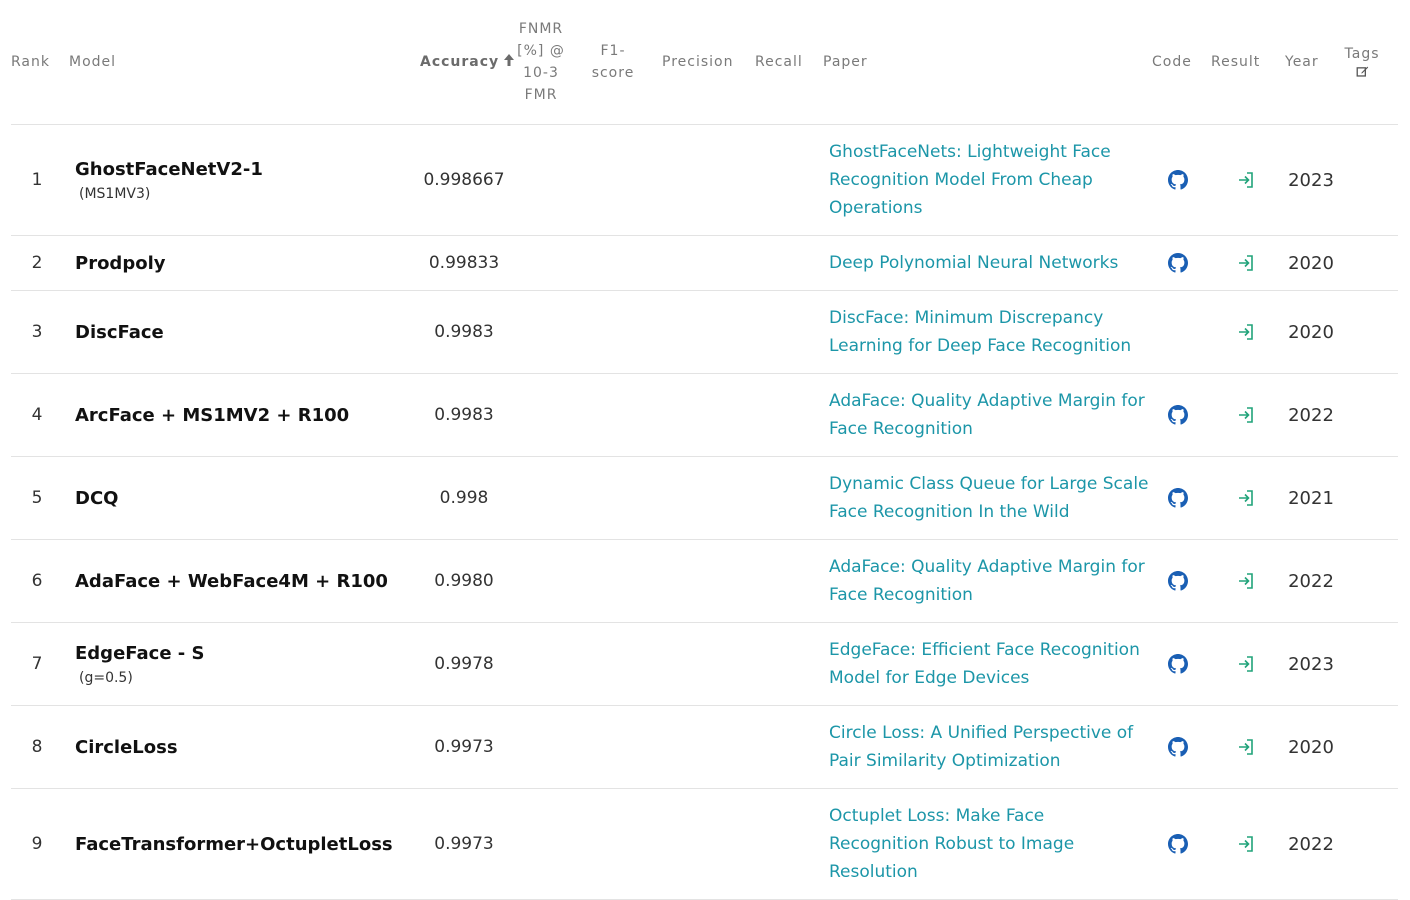 The height and width of the screenshot is (900, 1410). Describe the element at coordinates (240, 263) in the screenshot. I see `model-cell: Prodpoly` at that location.